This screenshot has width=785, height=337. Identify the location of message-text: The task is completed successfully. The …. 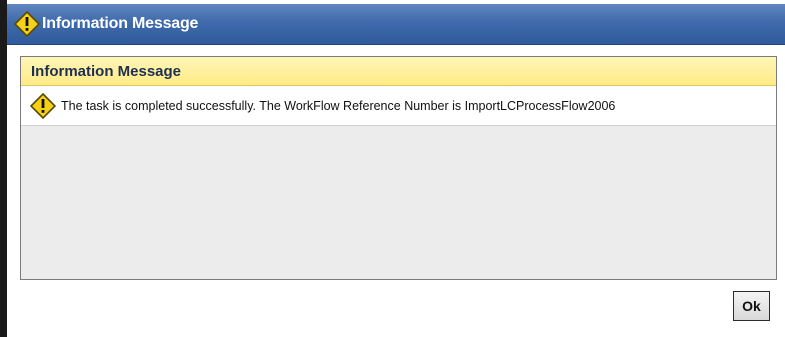
(338, 105).